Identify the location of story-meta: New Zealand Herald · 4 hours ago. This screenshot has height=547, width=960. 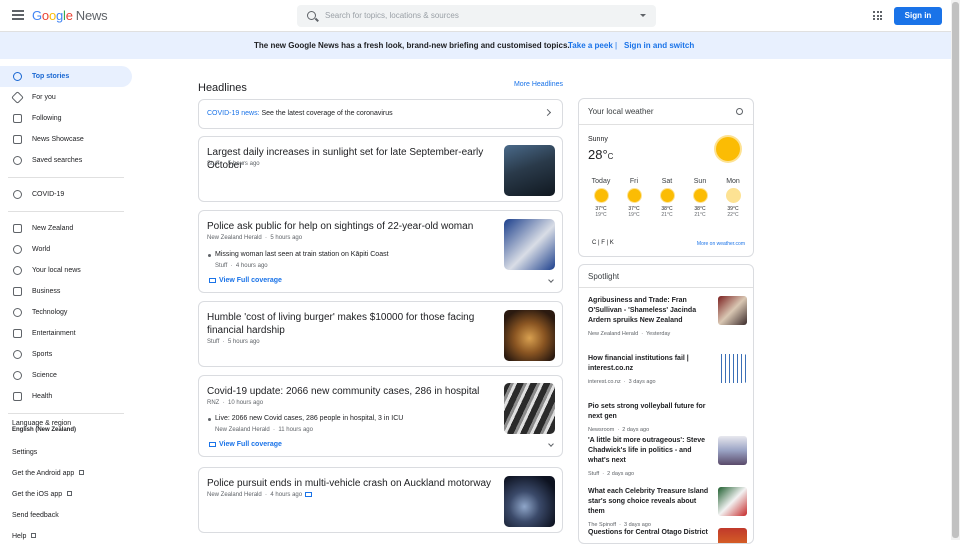
(261, 495).